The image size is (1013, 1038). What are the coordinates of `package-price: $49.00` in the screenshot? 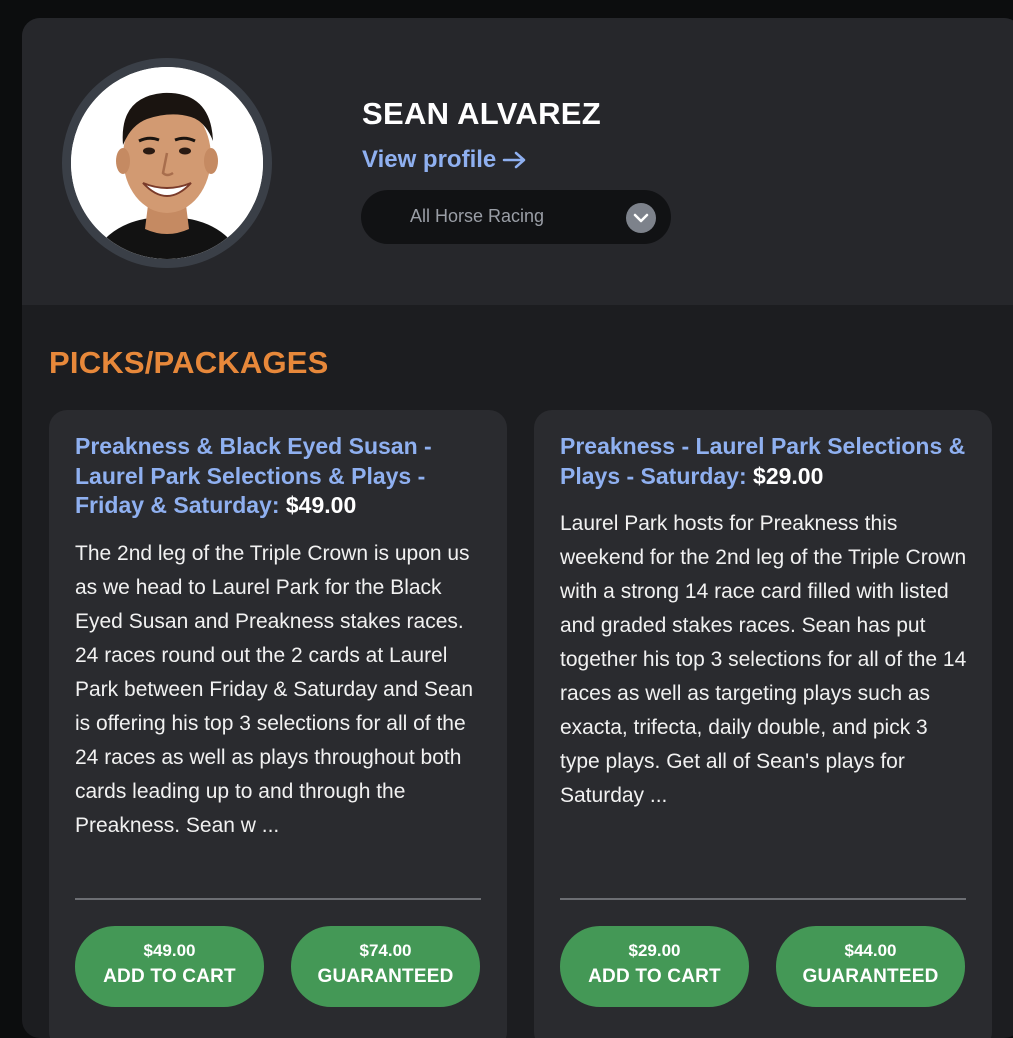 It's located at (321, 505).